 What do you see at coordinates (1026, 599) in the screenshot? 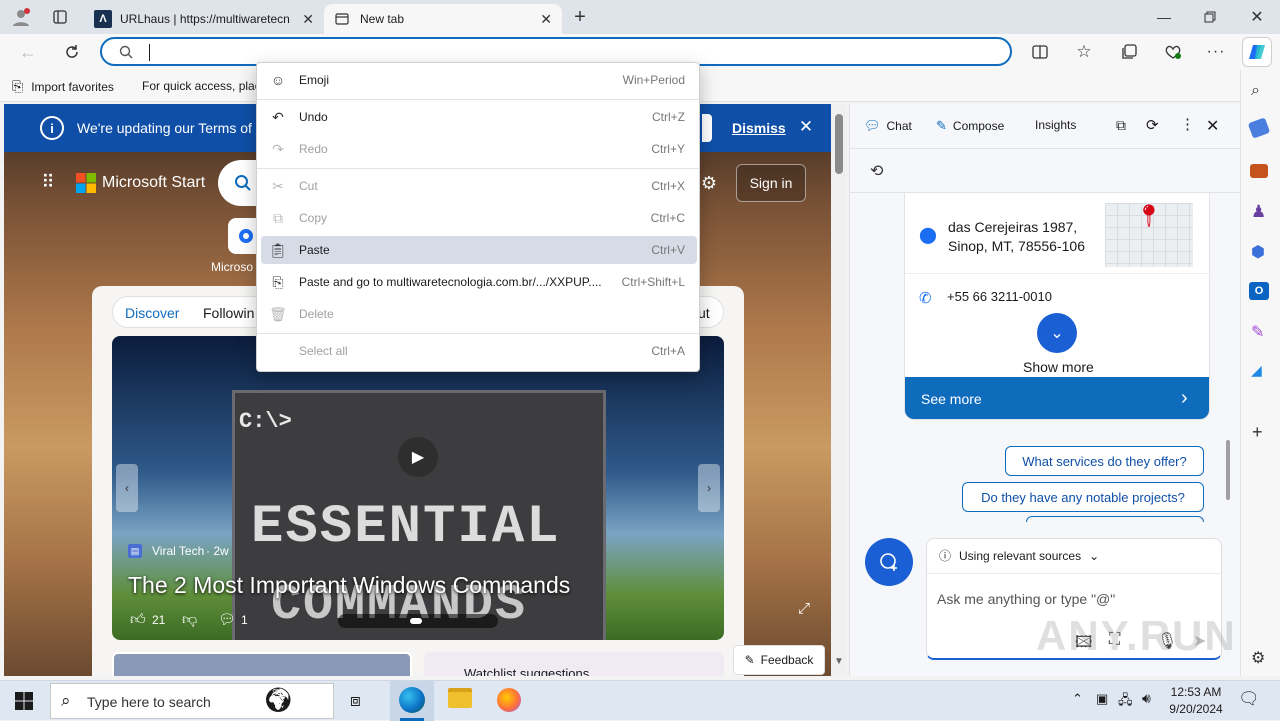
I see `chat-input: Ask me anything or type "@"` at bounding box center [1026, 599].